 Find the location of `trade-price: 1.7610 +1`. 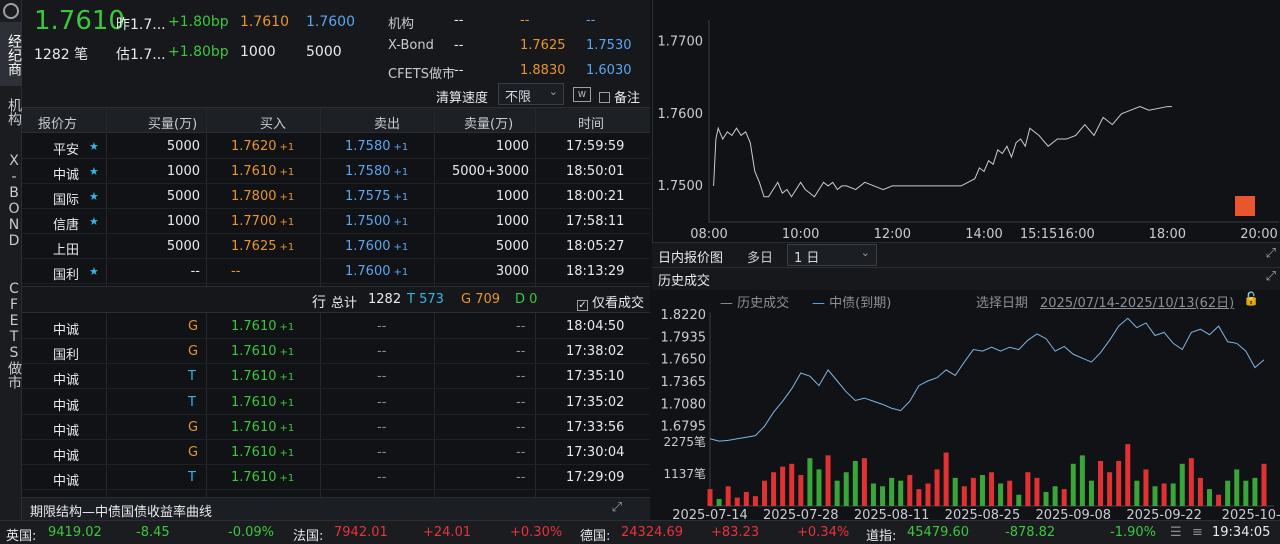

trade-price: 1.7610 +1 is located at coordinates (262, 376).